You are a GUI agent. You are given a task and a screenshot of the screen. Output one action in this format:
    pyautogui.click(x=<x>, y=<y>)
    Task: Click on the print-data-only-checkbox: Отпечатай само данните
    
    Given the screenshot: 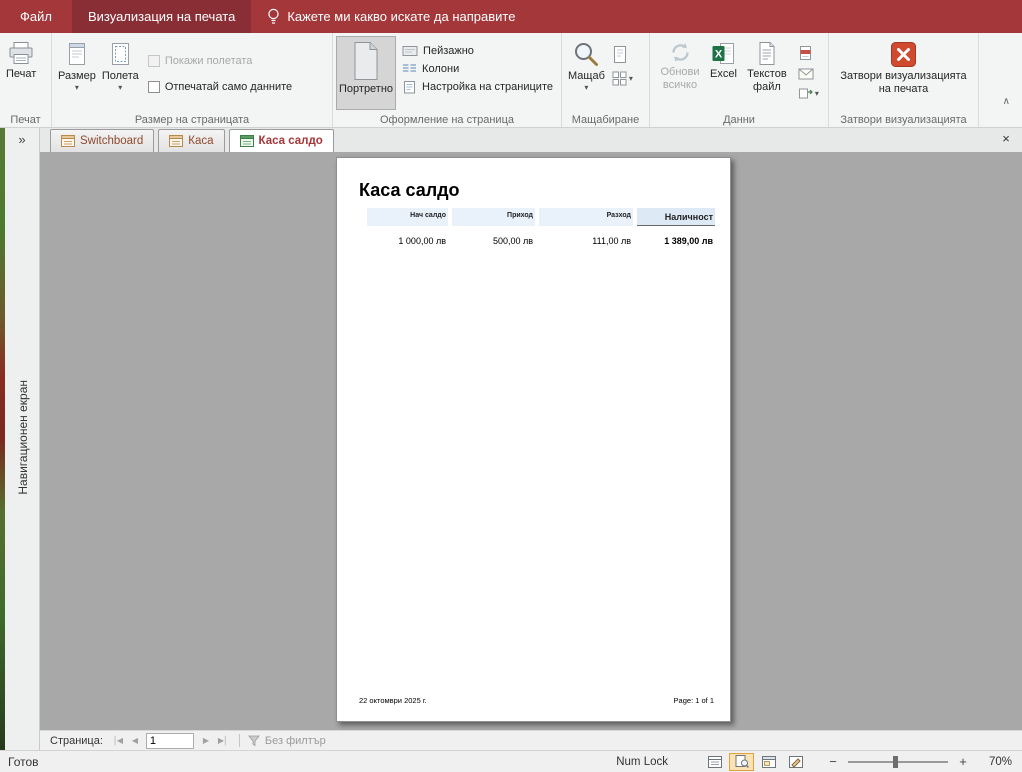 What is the action you would take?
    pyautogui.click(x=220, y=87)
    